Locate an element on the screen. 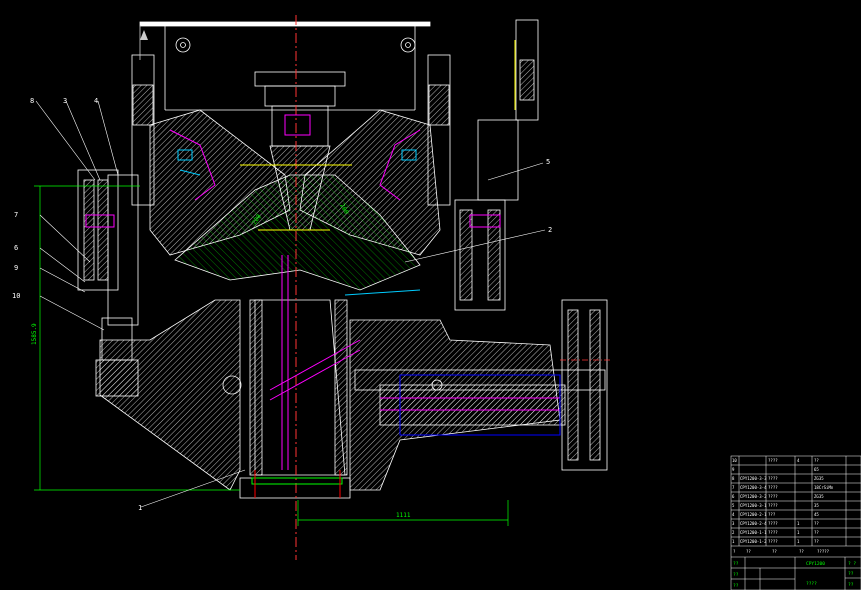 The image size is (861, 590). part-label-1: 1 is located at coordinates (140, 508).